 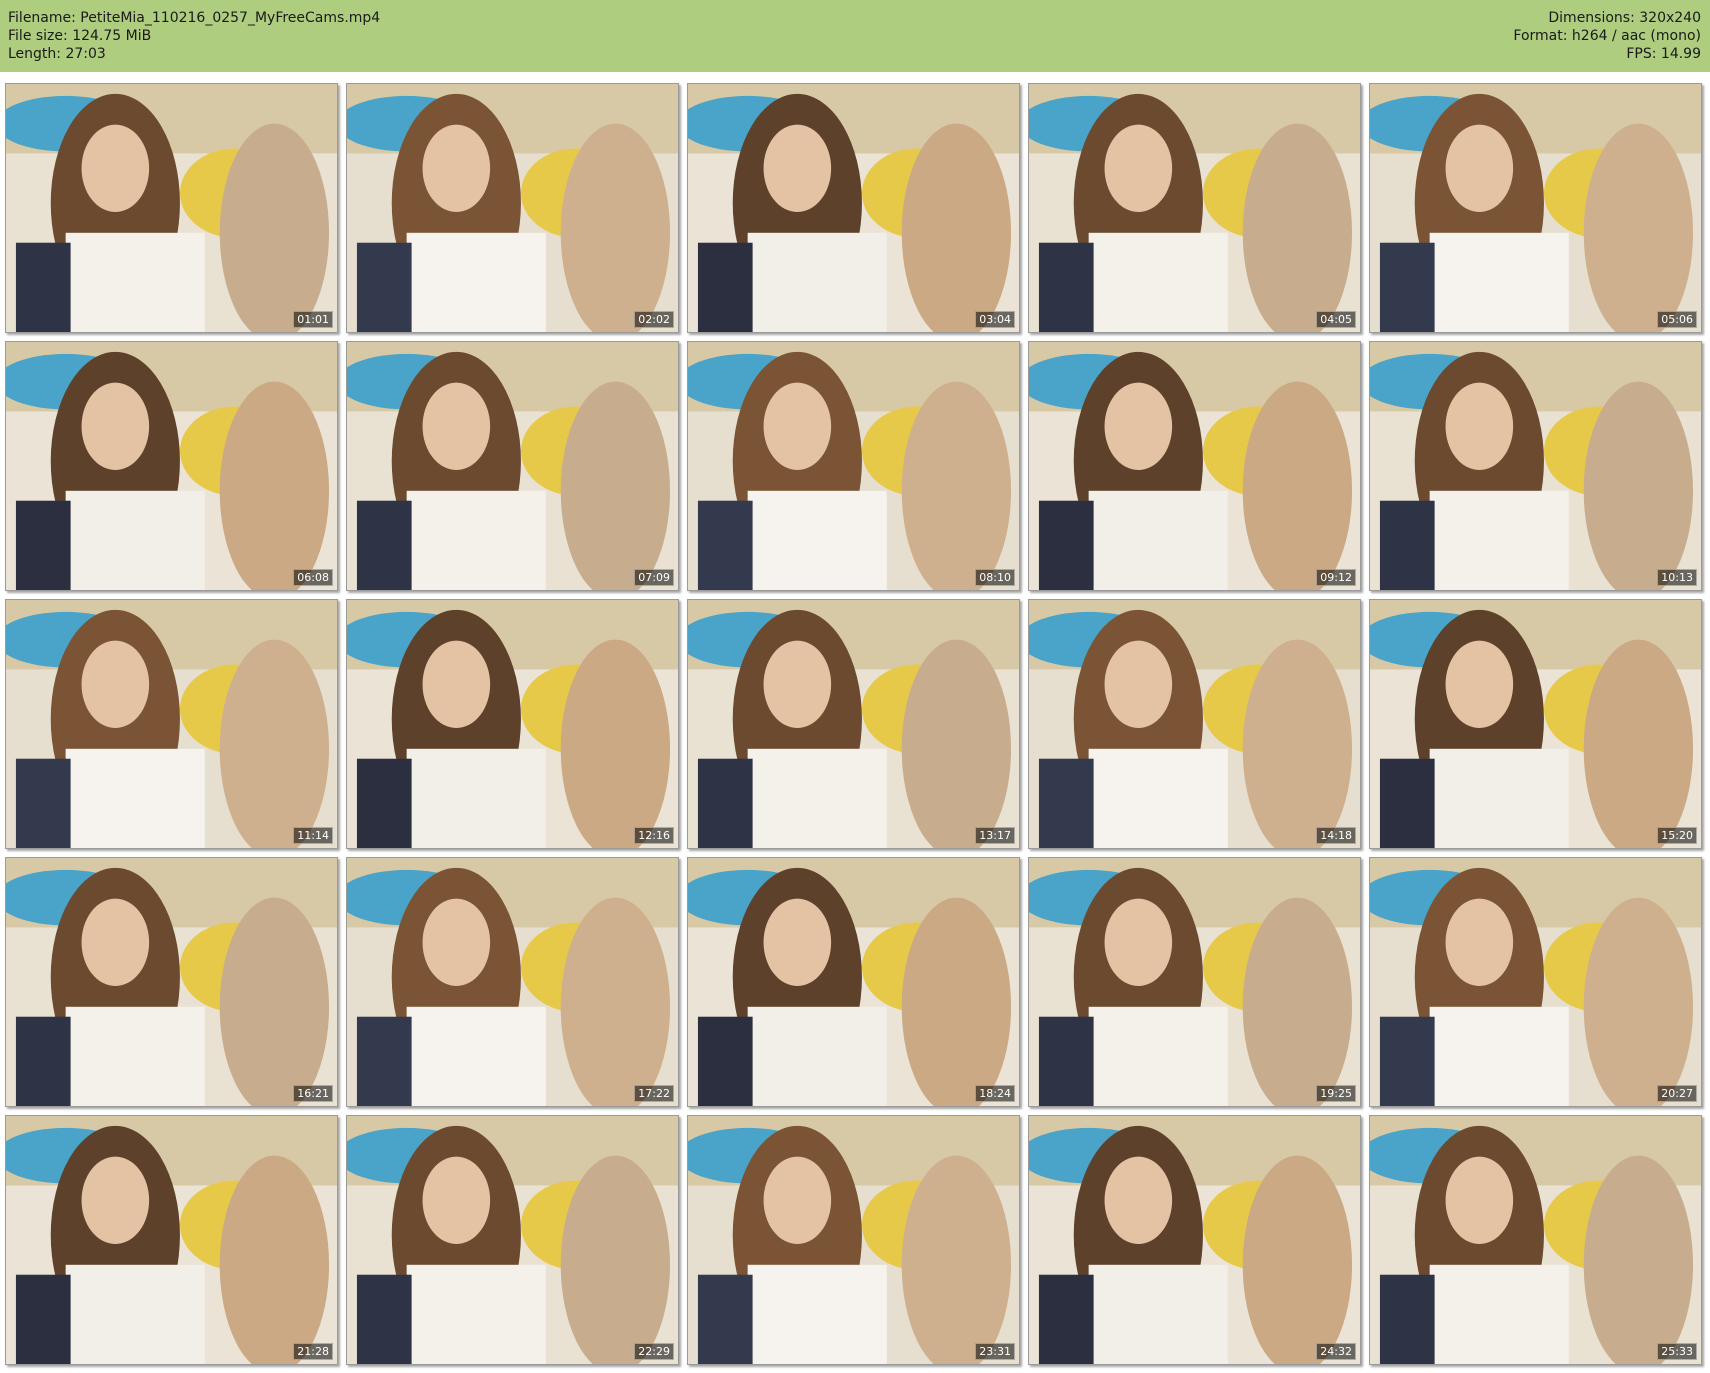 I want to click on file-size-line: File size: 124.75 MiB, so click(x=80, y=36).